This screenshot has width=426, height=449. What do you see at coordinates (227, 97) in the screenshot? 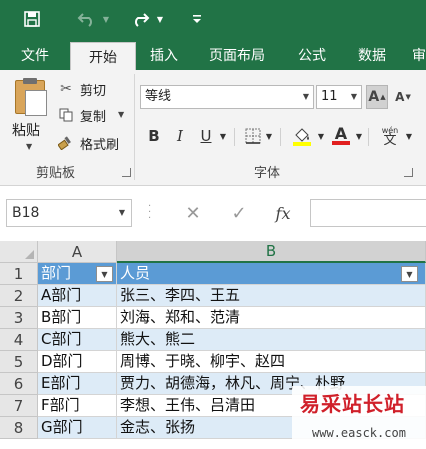
I see `font-name-select: 等线 ▼` at bounding box center [227, 97].